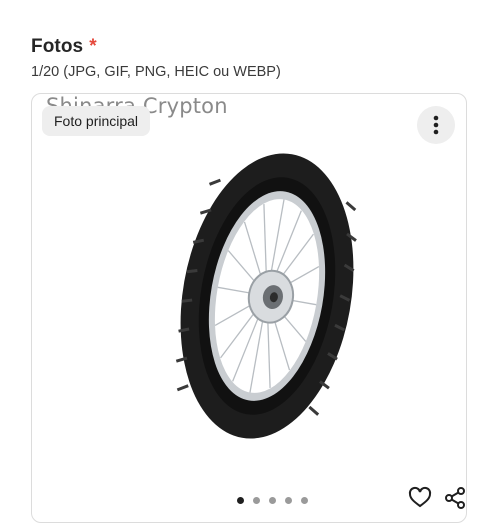 This screenshot has width=498, height=523. Describe the element at coordinates (156, 72) in the screenshot. I see `photos-count-formats: 1/20 (JPG, GIF, PNG, HEIC ou WEBP)` at that location.